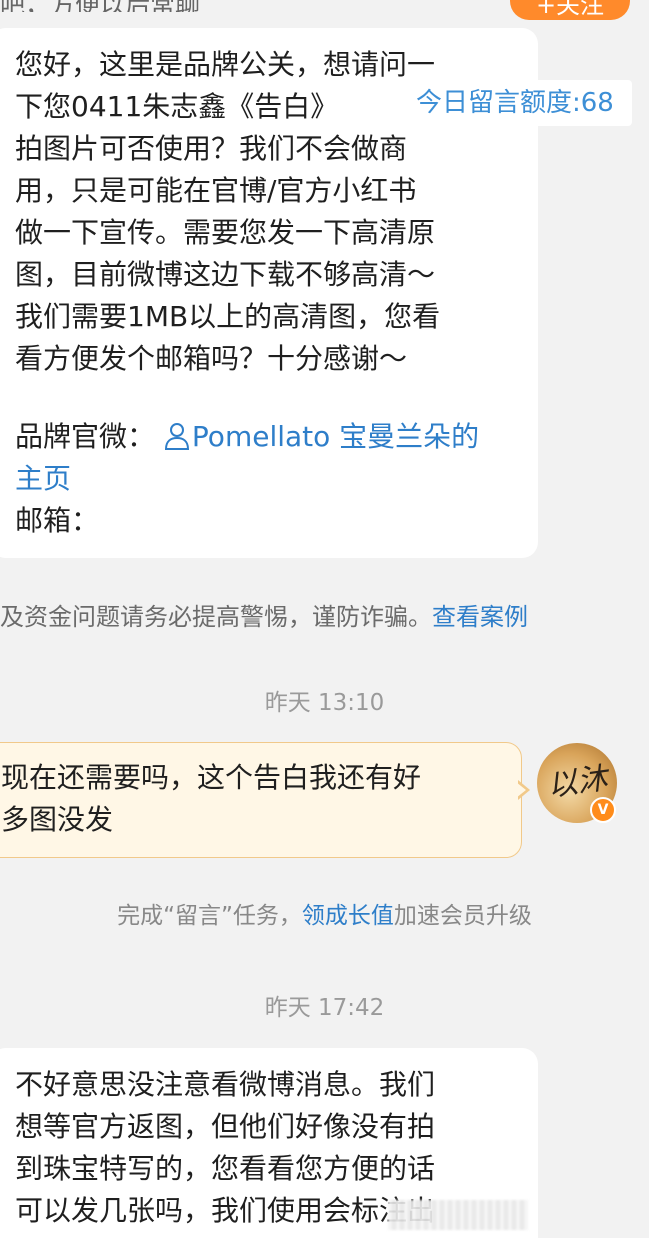 Image resolution: width=649 pixels, height=1238 pixels. I want to click on growth-value-link: 领成长值, so click(348, 916).